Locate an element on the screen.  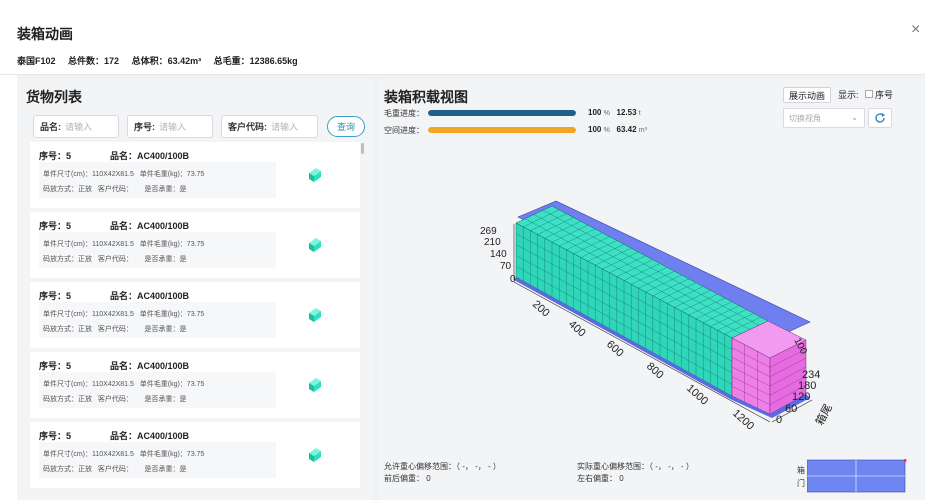
container-name: 泰国F102 is located at coordinates (36, 61).